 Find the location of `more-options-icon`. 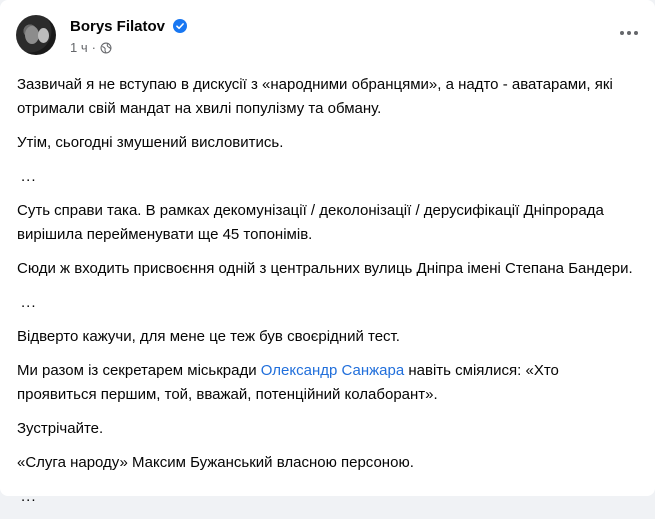

more-options-icon is located at coordinates (629, 33).